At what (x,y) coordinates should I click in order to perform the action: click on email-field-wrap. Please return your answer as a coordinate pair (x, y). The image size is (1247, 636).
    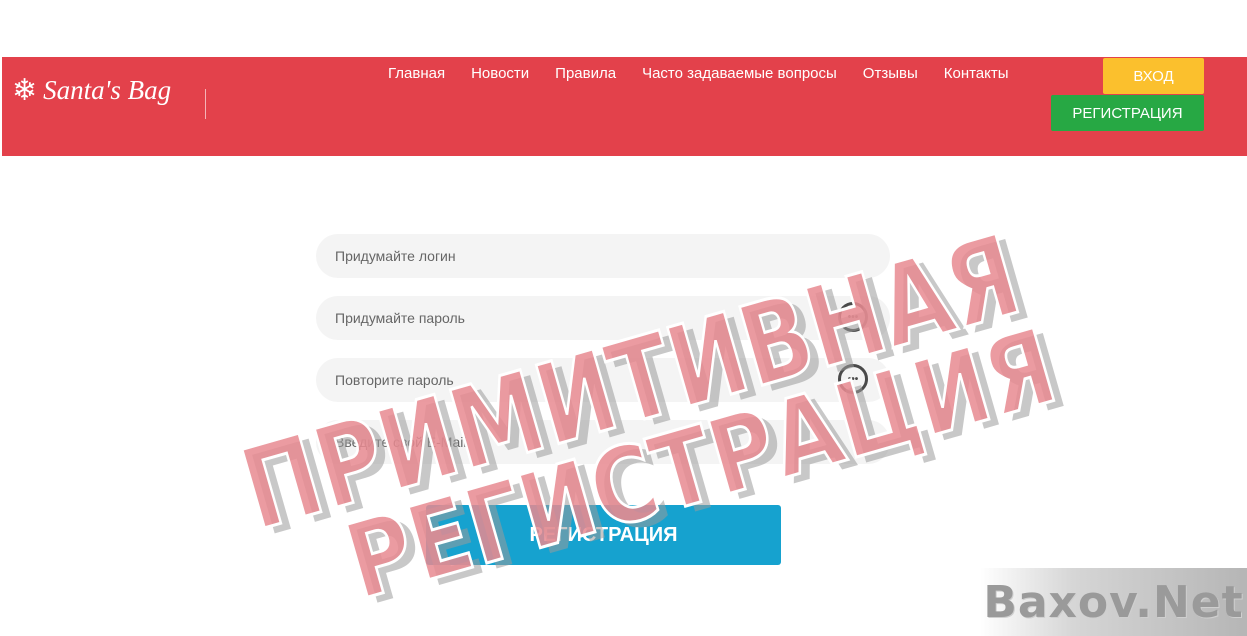
    Looking at the image, I should click on (603, 442).